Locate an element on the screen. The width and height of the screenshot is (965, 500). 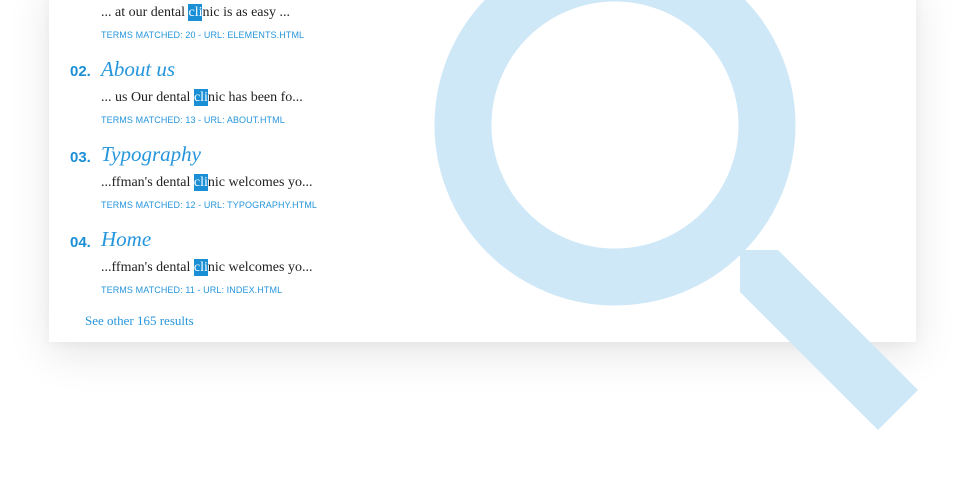
result-number: 03. is located at coordinates (80, 157).